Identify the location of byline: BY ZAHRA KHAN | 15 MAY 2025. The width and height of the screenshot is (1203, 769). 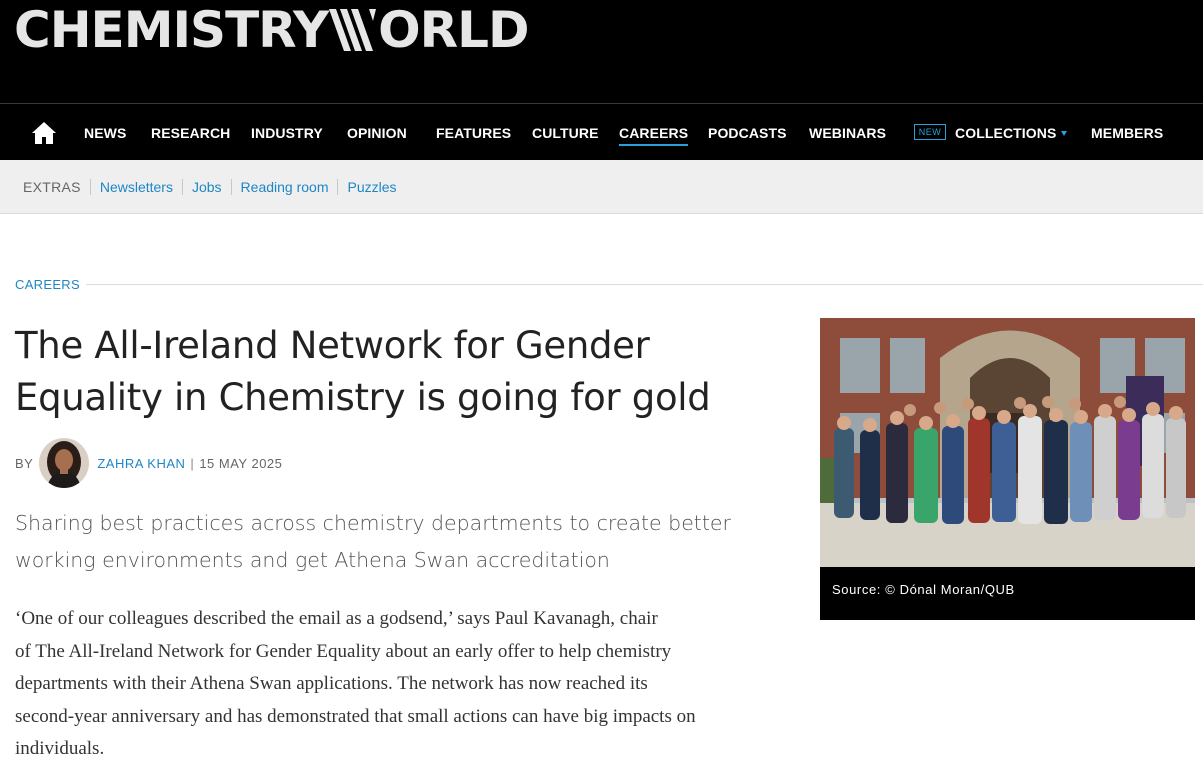
(148, 463).